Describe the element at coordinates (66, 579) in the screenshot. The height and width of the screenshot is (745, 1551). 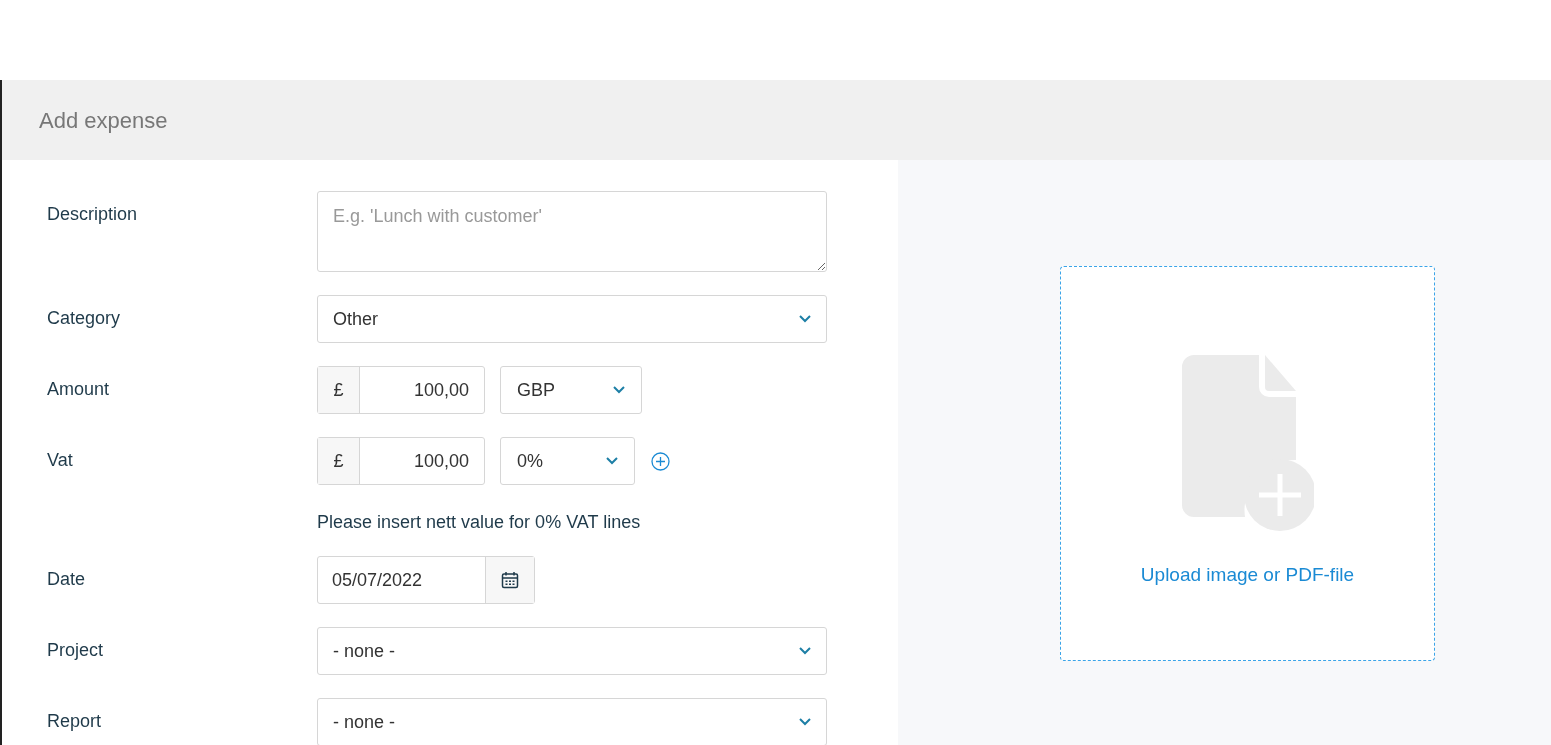
I see `field-label: Date` at that location.